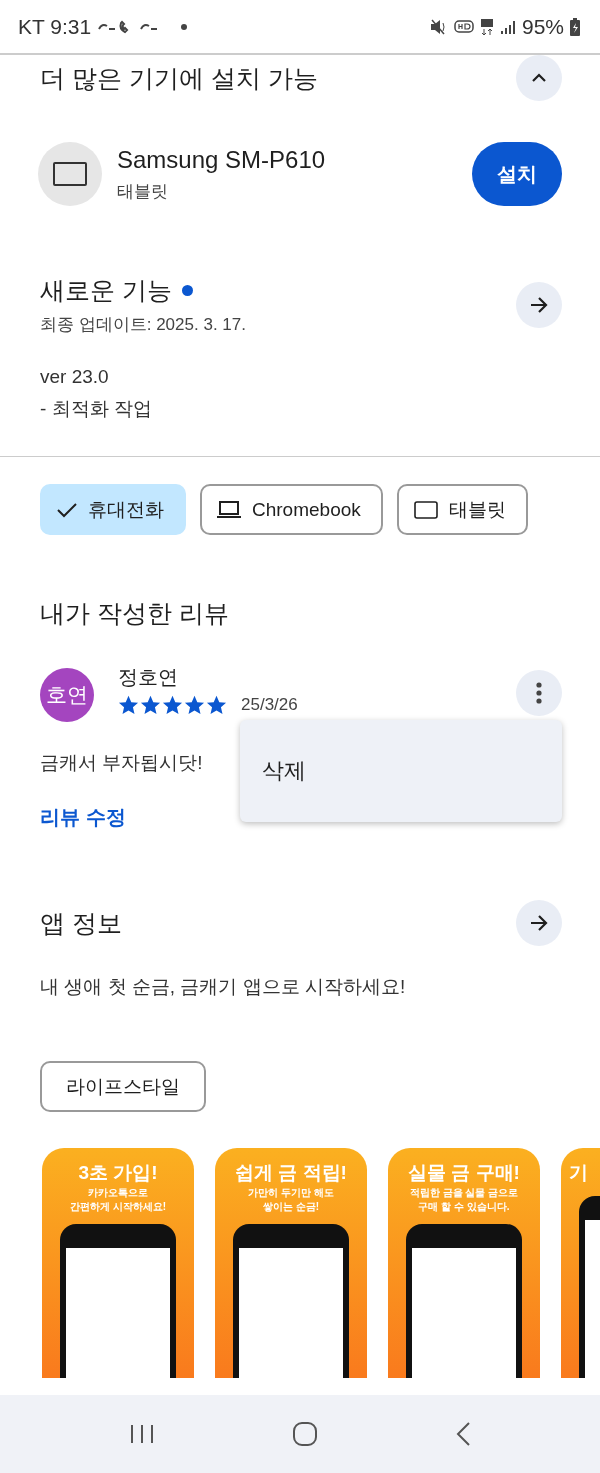 The width and height of the screenshot is (600, 1473). Describe the element at coordinates (486, 26) in the screenshot. I see `network-5g-icon` at that location.